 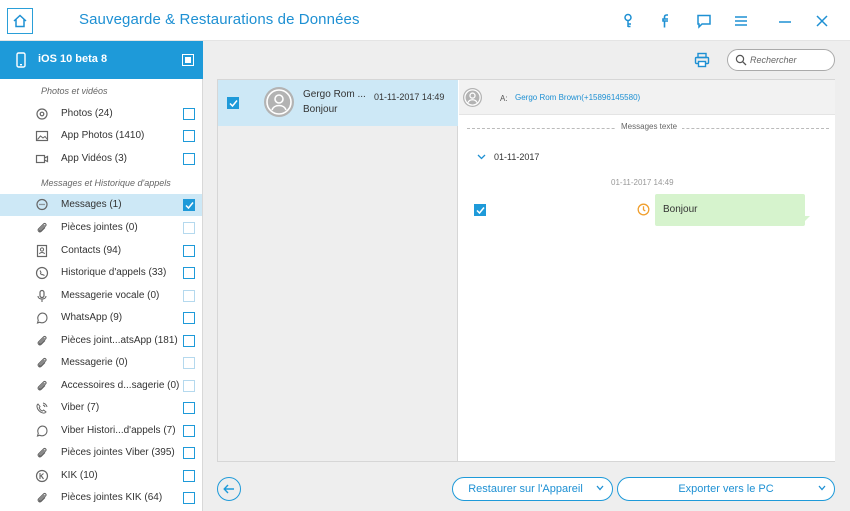 What do you see at coordinates (119, 340) in the screenshot?
I see `sidebar-item-label: Pièces joint...atsApp (181)` at bounding box center [119, 340].